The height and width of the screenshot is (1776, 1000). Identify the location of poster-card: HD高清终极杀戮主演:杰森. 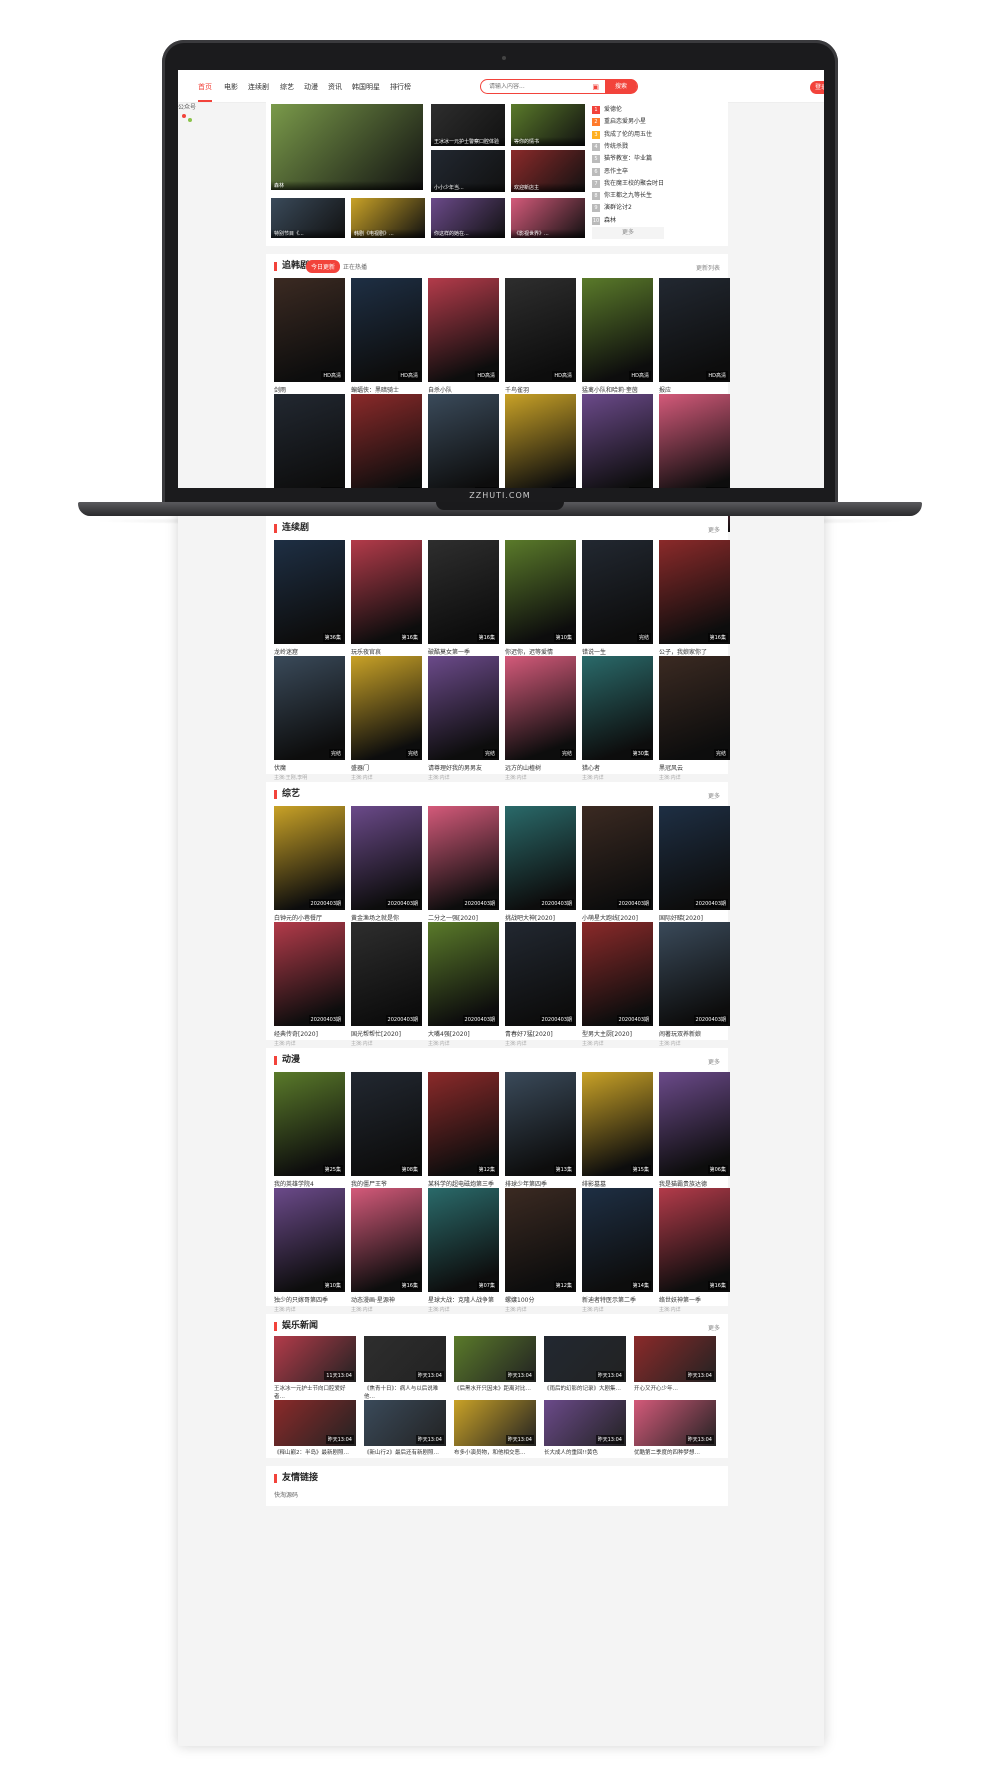
(309, 441).